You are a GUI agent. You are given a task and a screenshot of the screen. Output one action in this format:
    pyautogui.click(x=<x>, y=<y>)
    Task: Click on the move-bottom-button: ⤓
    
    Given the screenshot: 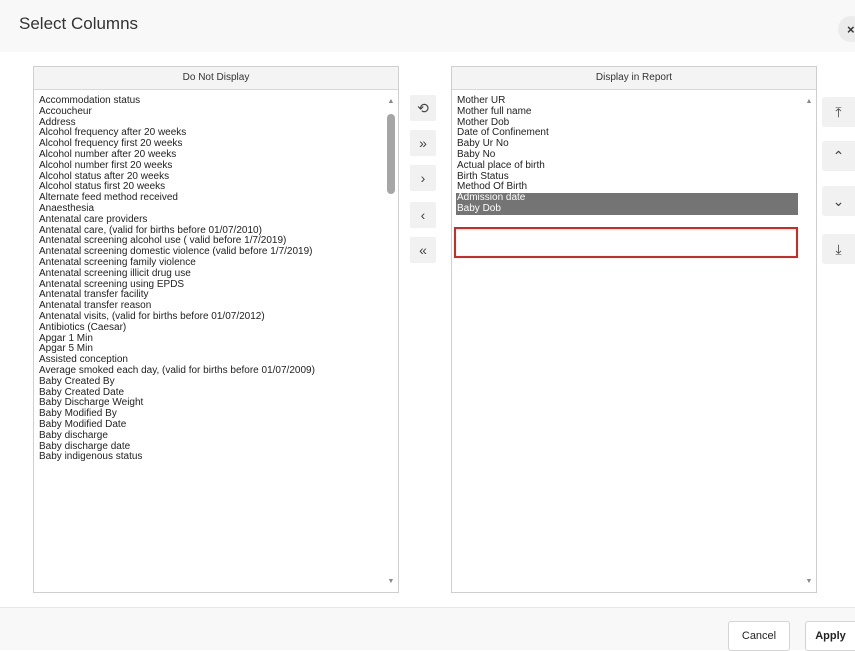 What is the action you would take?
    pyautogui.click(x=838, y=249)
    